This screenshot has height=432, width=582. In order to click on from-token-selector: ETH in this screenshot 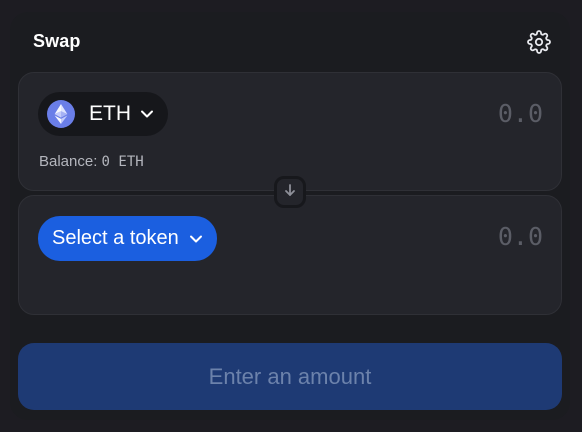, I will do `click(103, 114)`.